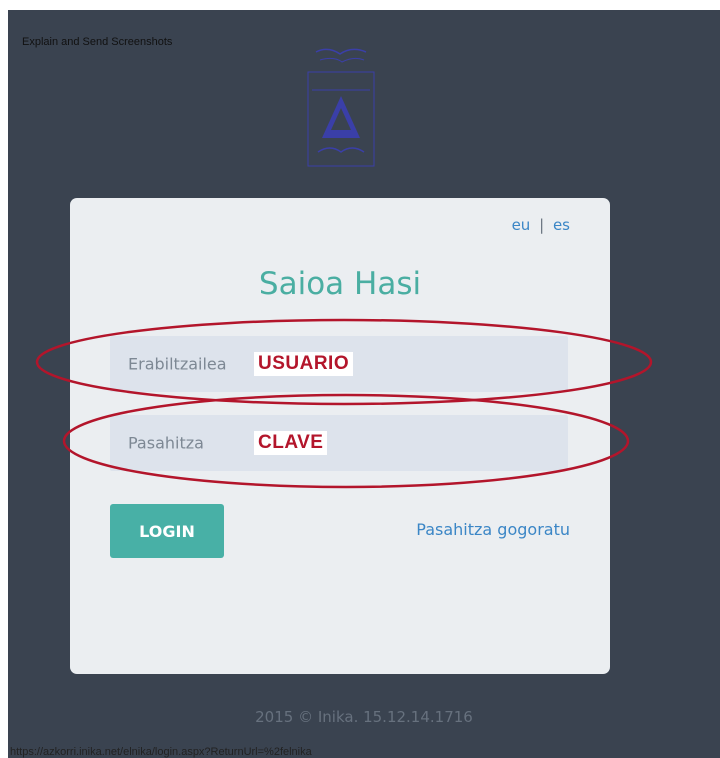 The image size is (720, 758). Describe the element at coordinates (339, 443) in the screenshot. I see `password-field: Pasahitza CLAVE` at that location.